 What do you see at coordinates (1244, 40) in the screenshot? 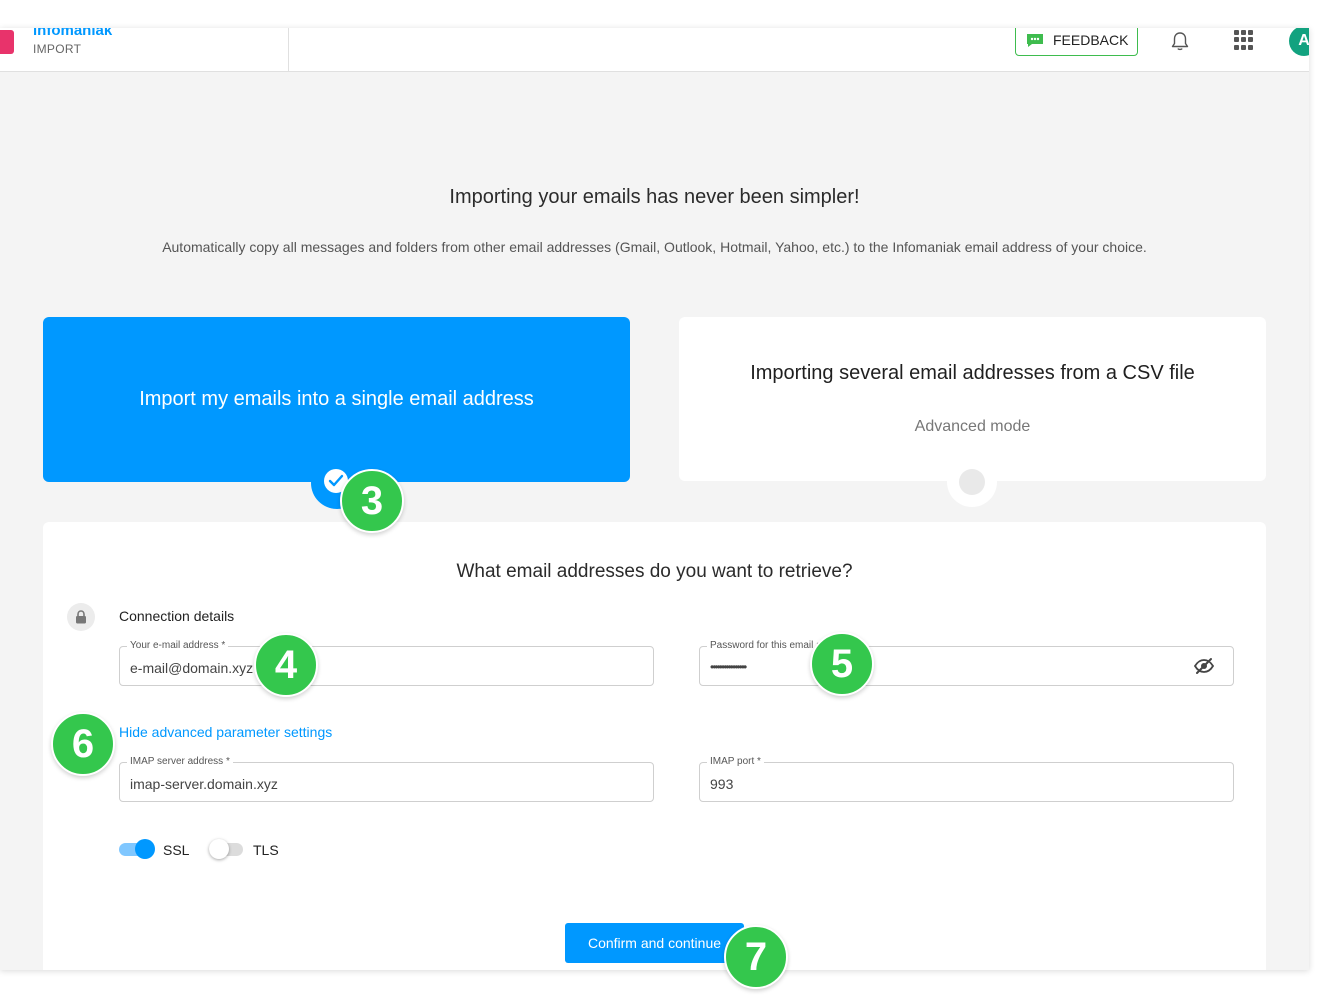
I see `apps-grid-icon` at bounding box center [1244, 40].